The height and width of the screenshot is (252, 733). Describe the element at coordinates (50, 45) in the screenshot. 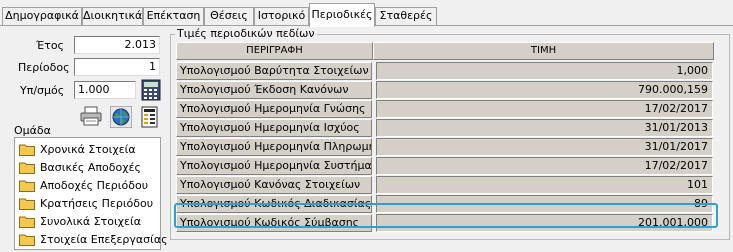

I see `year-label: Έτος` at that location.